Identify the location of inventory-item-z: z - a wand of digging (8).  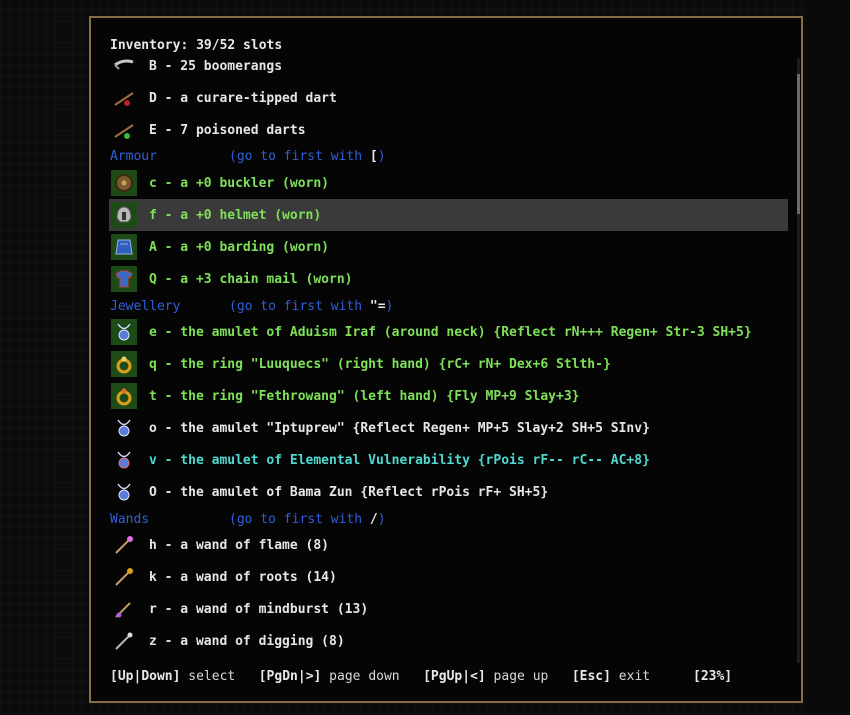
(448, 641).